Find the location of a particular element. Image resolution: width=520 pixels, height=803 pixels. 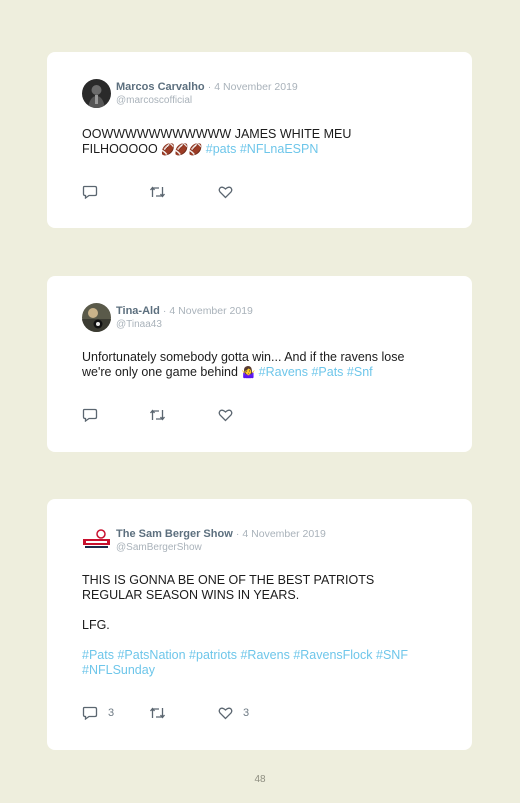

tweet-actions: 3 3 is located at coordinates (182, 714).